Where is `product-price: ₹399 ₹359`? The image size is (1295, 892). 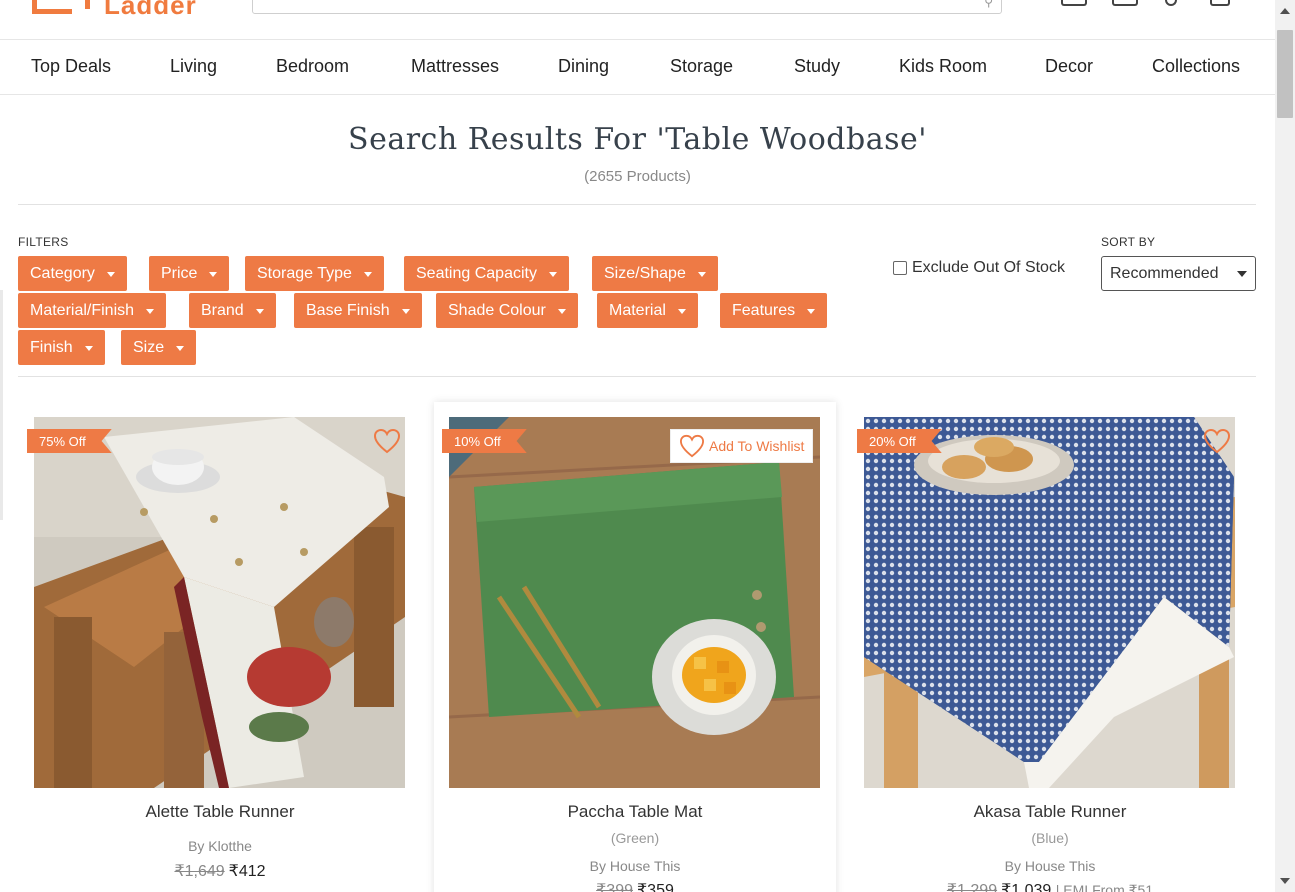
product-price: ₹399 ₹359 is located at coordinates (635, 886).